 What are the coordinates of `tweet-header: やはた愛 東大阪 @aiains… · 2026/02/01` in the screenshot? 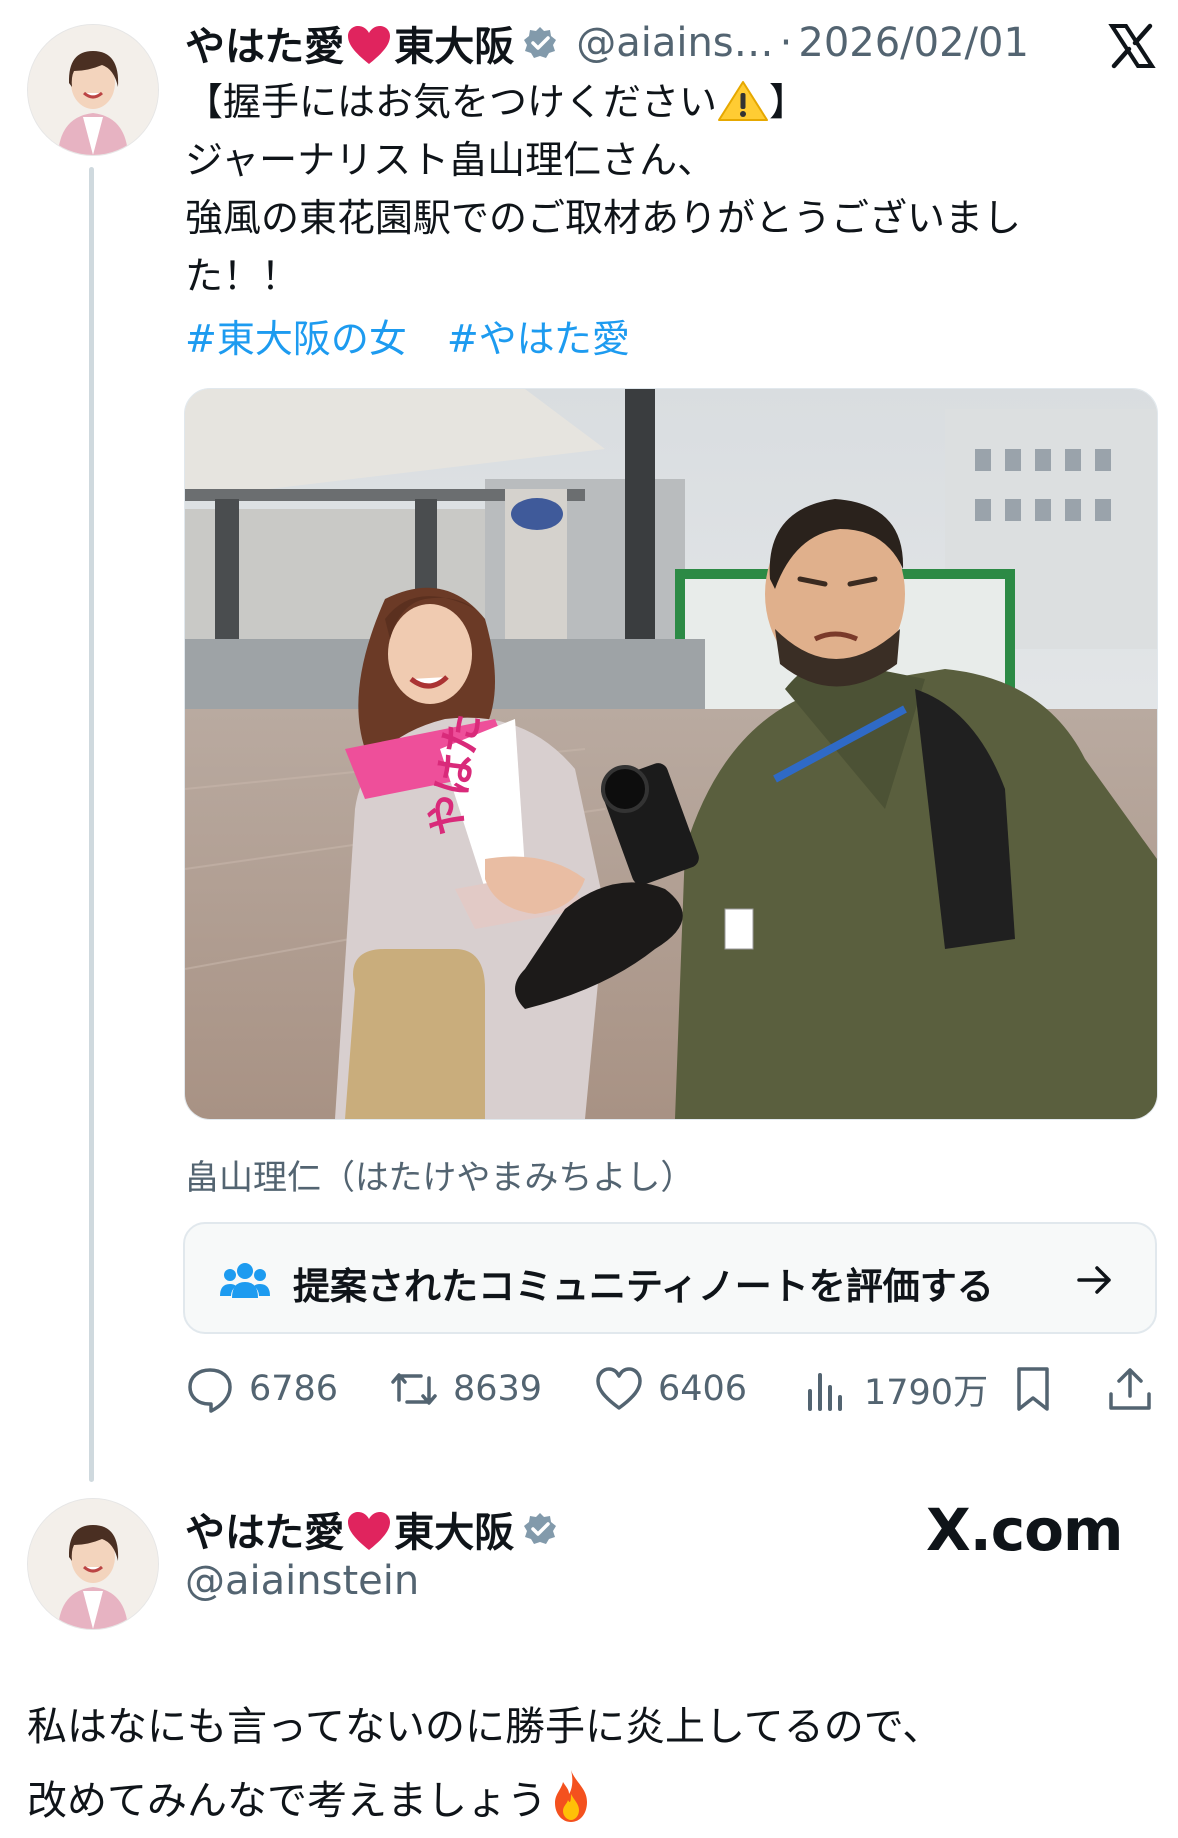 It's located at (645, 43).